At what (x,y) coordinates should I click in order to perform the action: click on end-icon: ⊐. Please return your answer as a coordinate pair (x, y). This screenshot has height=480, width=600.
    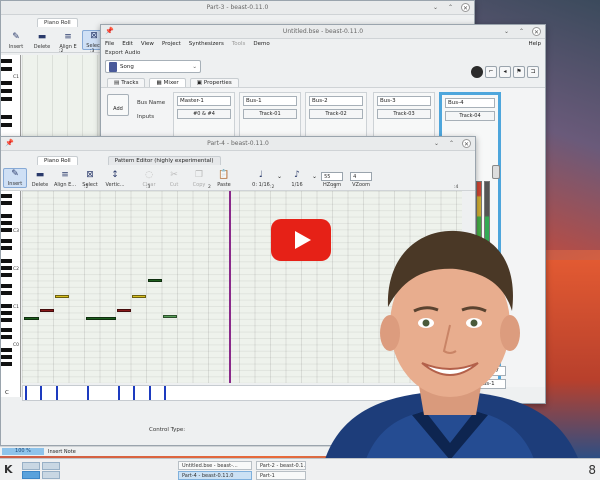
    Looking at the image, I should click on (533, 72).